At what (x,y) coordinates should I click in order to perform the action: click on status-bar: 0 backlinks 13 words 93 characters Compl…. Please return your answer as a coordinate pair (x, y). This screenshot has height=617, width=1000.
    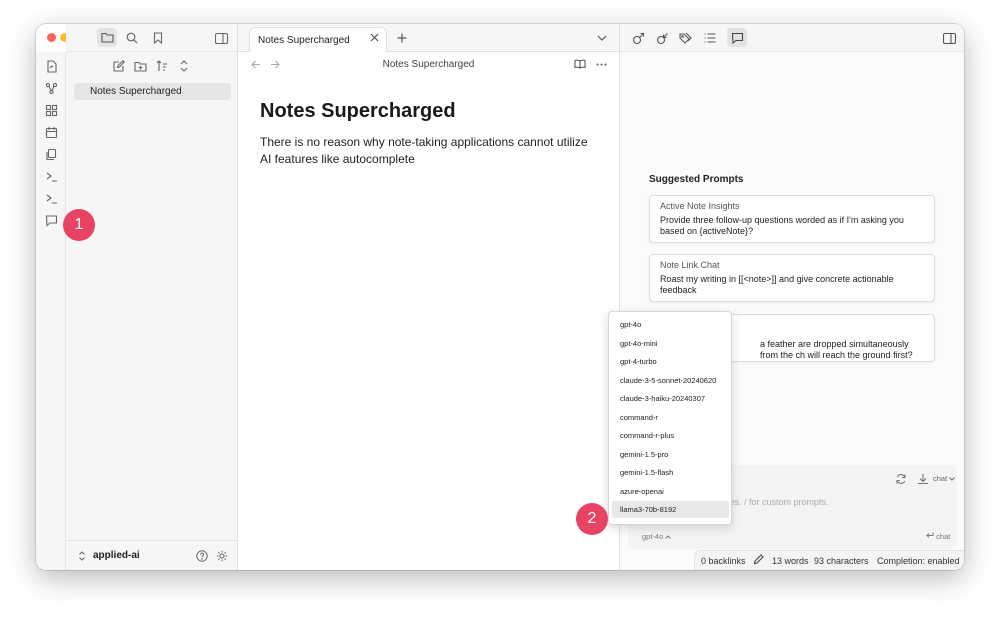
    Looking at the image, I should click on (829, 560).